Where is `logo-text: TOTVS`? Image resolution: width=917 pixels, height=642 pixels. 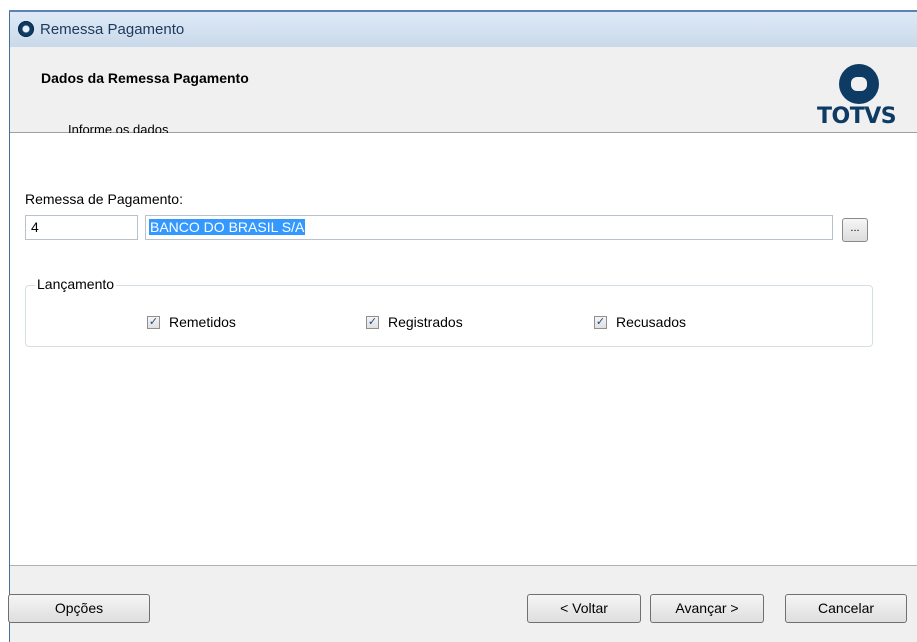 logo-text: TOTVS is located at coordinates (857, 116).